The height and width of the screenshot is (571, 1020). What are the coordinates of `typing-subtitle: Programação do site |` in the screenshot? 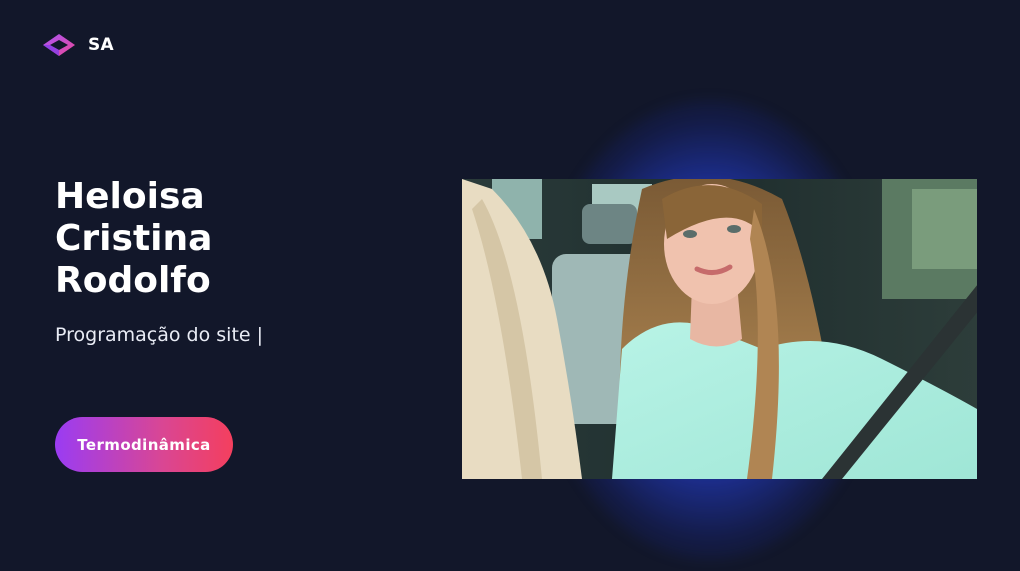 It's located at (159, 335).